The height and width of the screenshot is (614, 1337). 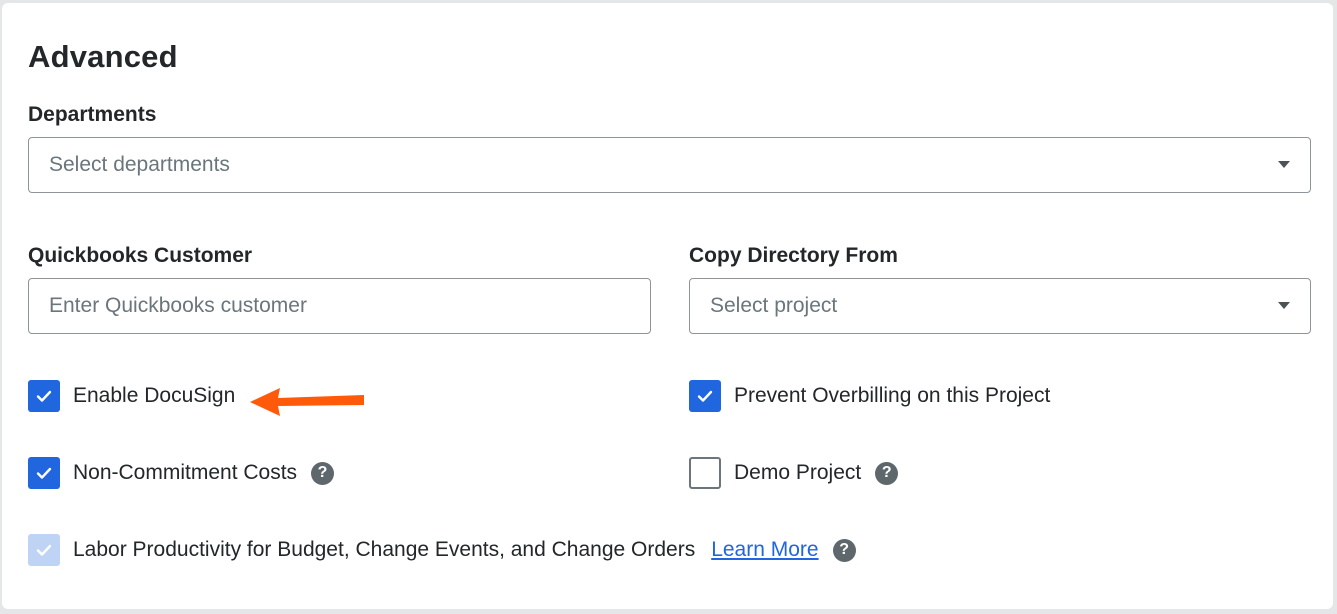 What do you see at coordinates (1000, 306) in the screenshot?
I see `copy-directory-select: Select project` at bounding box center [1000, 306].